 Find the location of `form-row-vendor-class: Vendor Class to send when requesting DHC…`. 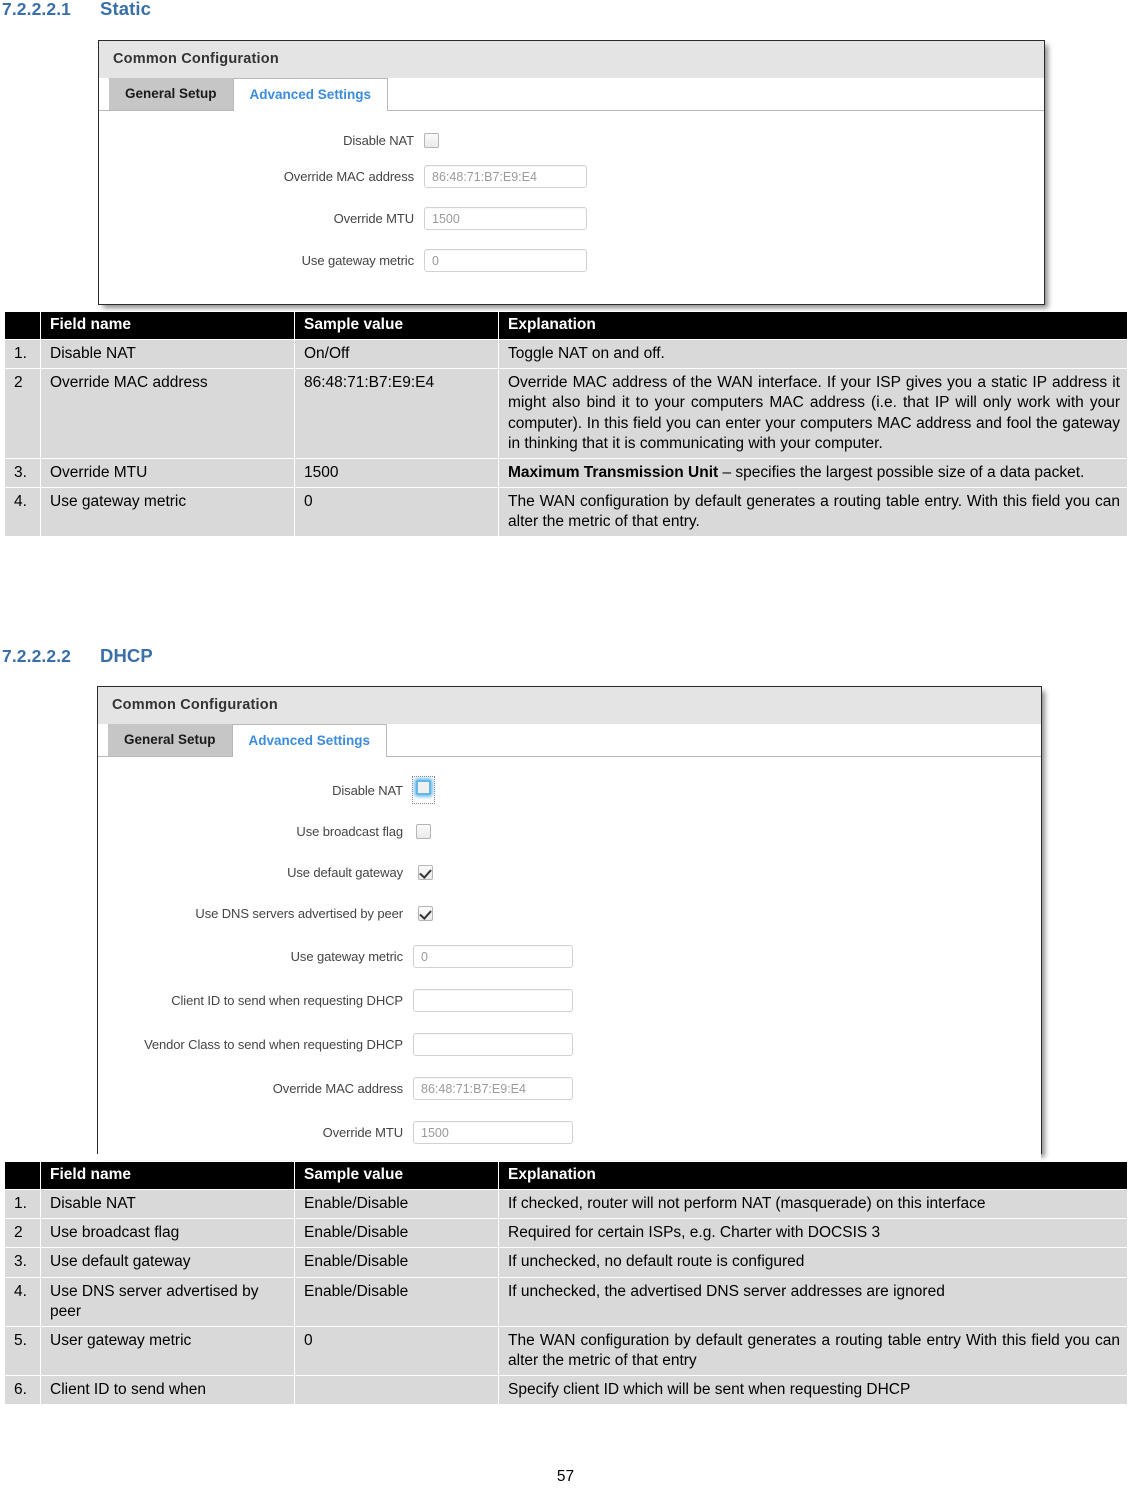

form-row-vendor-class: Vendor Class to send when requesting DHC… is located at coordinates (569, 1044).